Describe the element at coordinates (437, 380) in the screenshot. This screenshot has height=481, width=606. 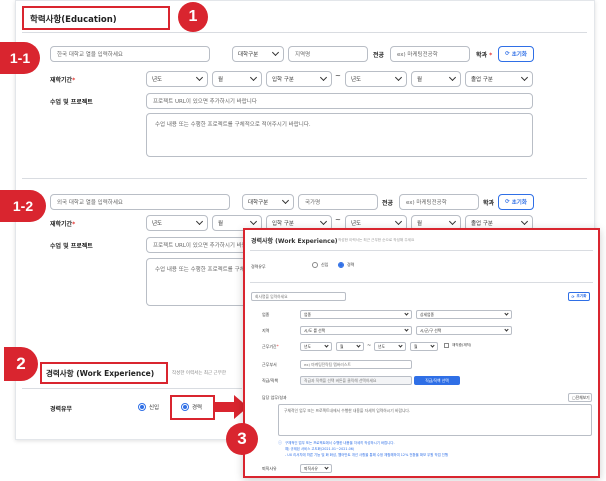
I see `rank-select-button: 직급/직책 선택` at that location.